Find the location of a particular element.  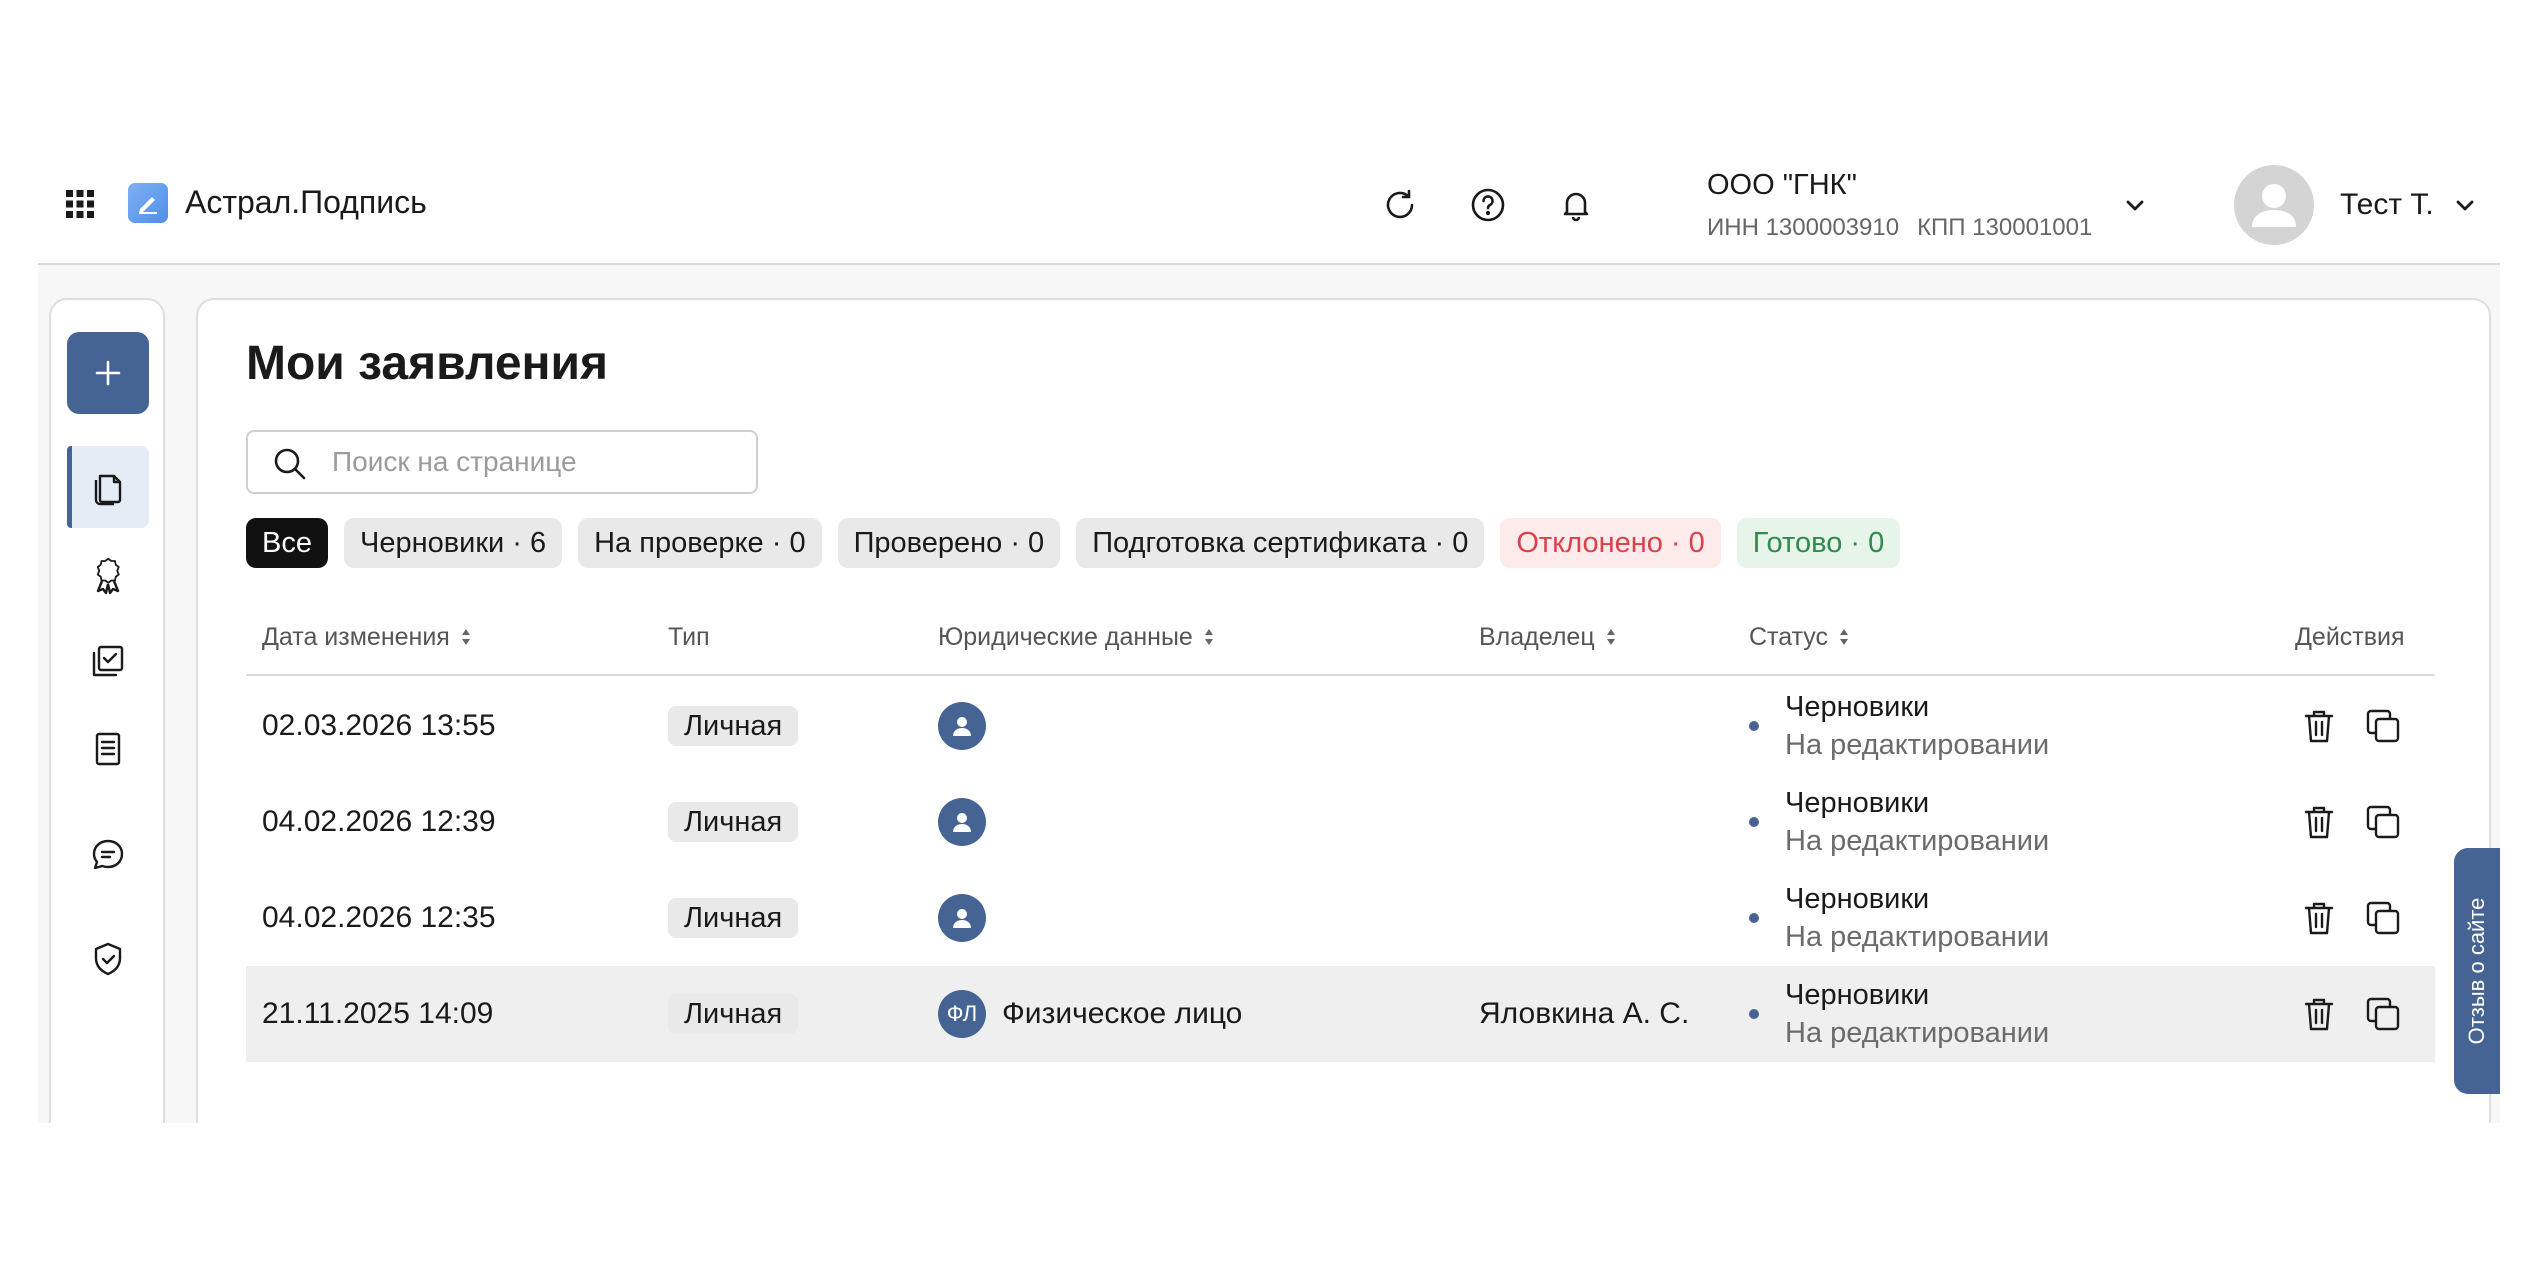

column-type: Тип is located at coordinates (689, 637).